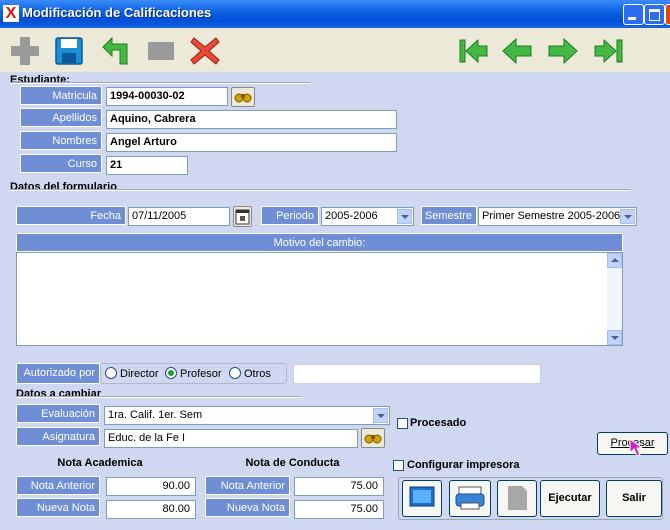  I want to click on radio-director-label: Director, so click(139, 374).